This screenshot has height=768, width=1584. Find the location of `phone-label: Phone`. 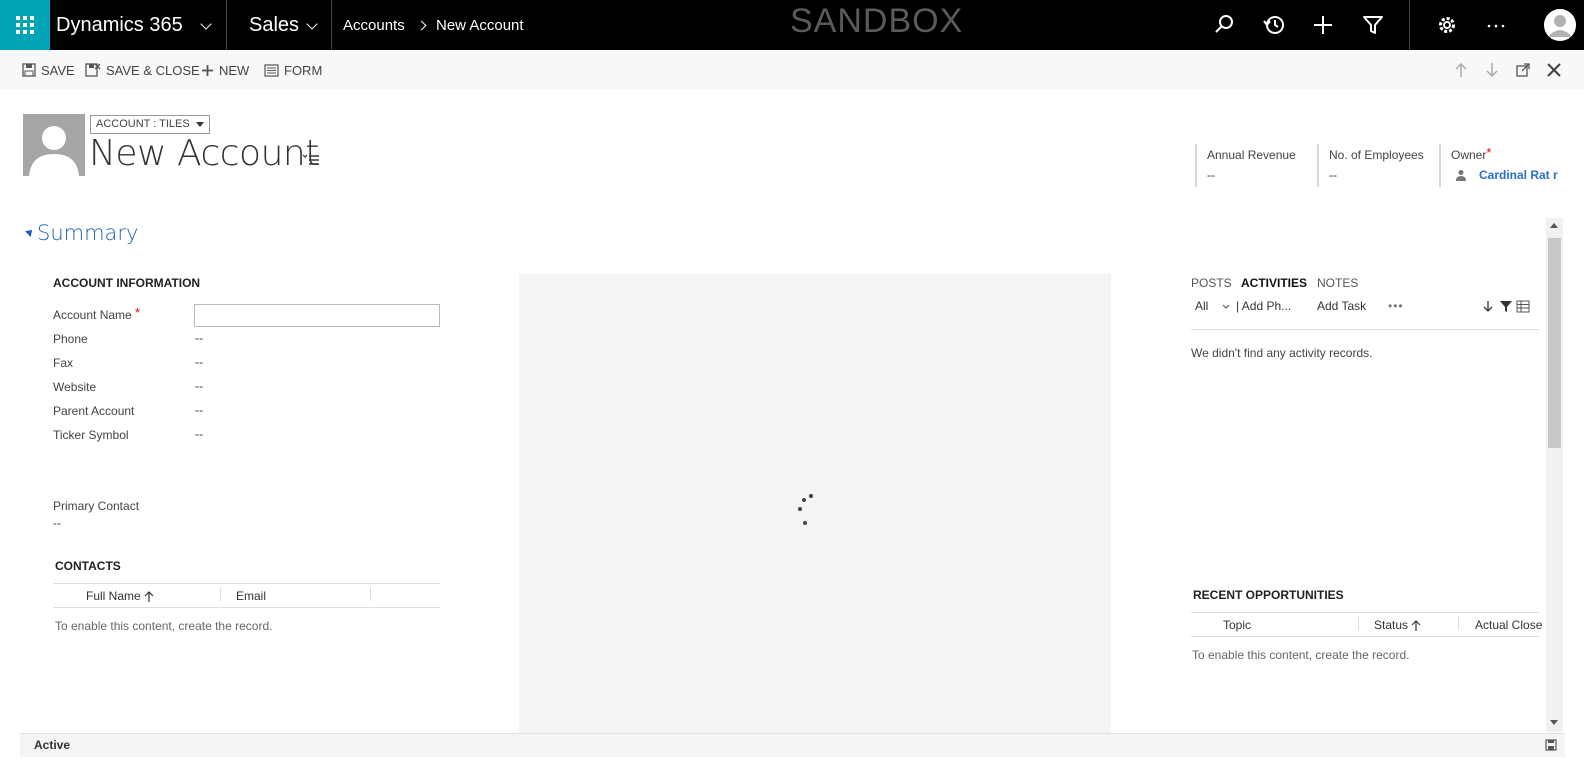

phone-label: Phone is located at coordinates (70, 339).